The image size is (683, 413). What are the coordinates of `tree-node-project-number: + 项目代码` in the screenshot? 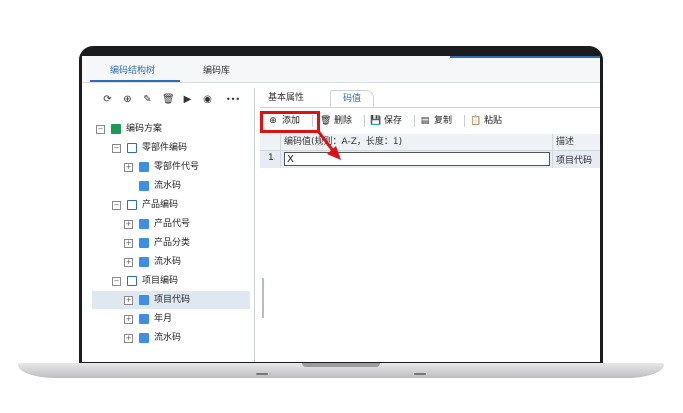 It's located at (171, 300).